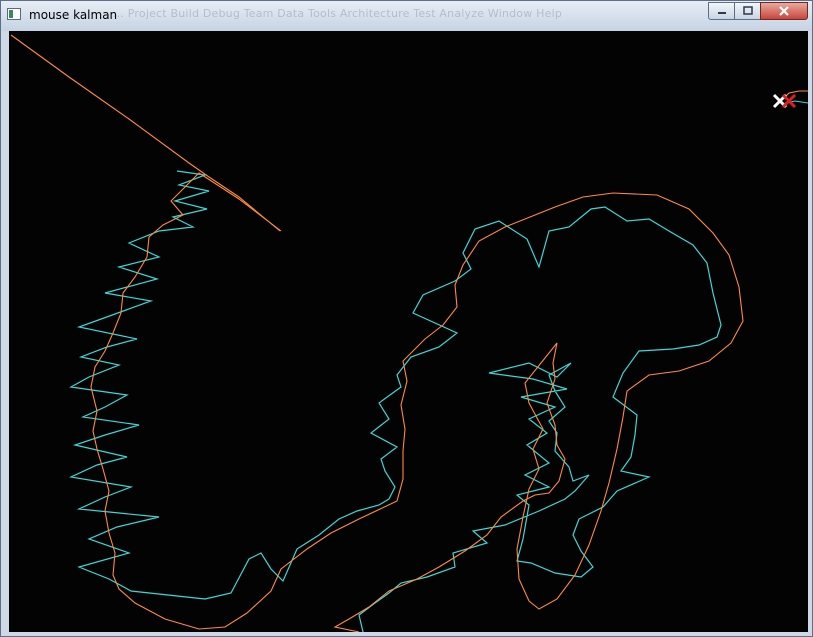 This screenshot has height=637, width=813. I want to click on close-icon, so click(784, 11).